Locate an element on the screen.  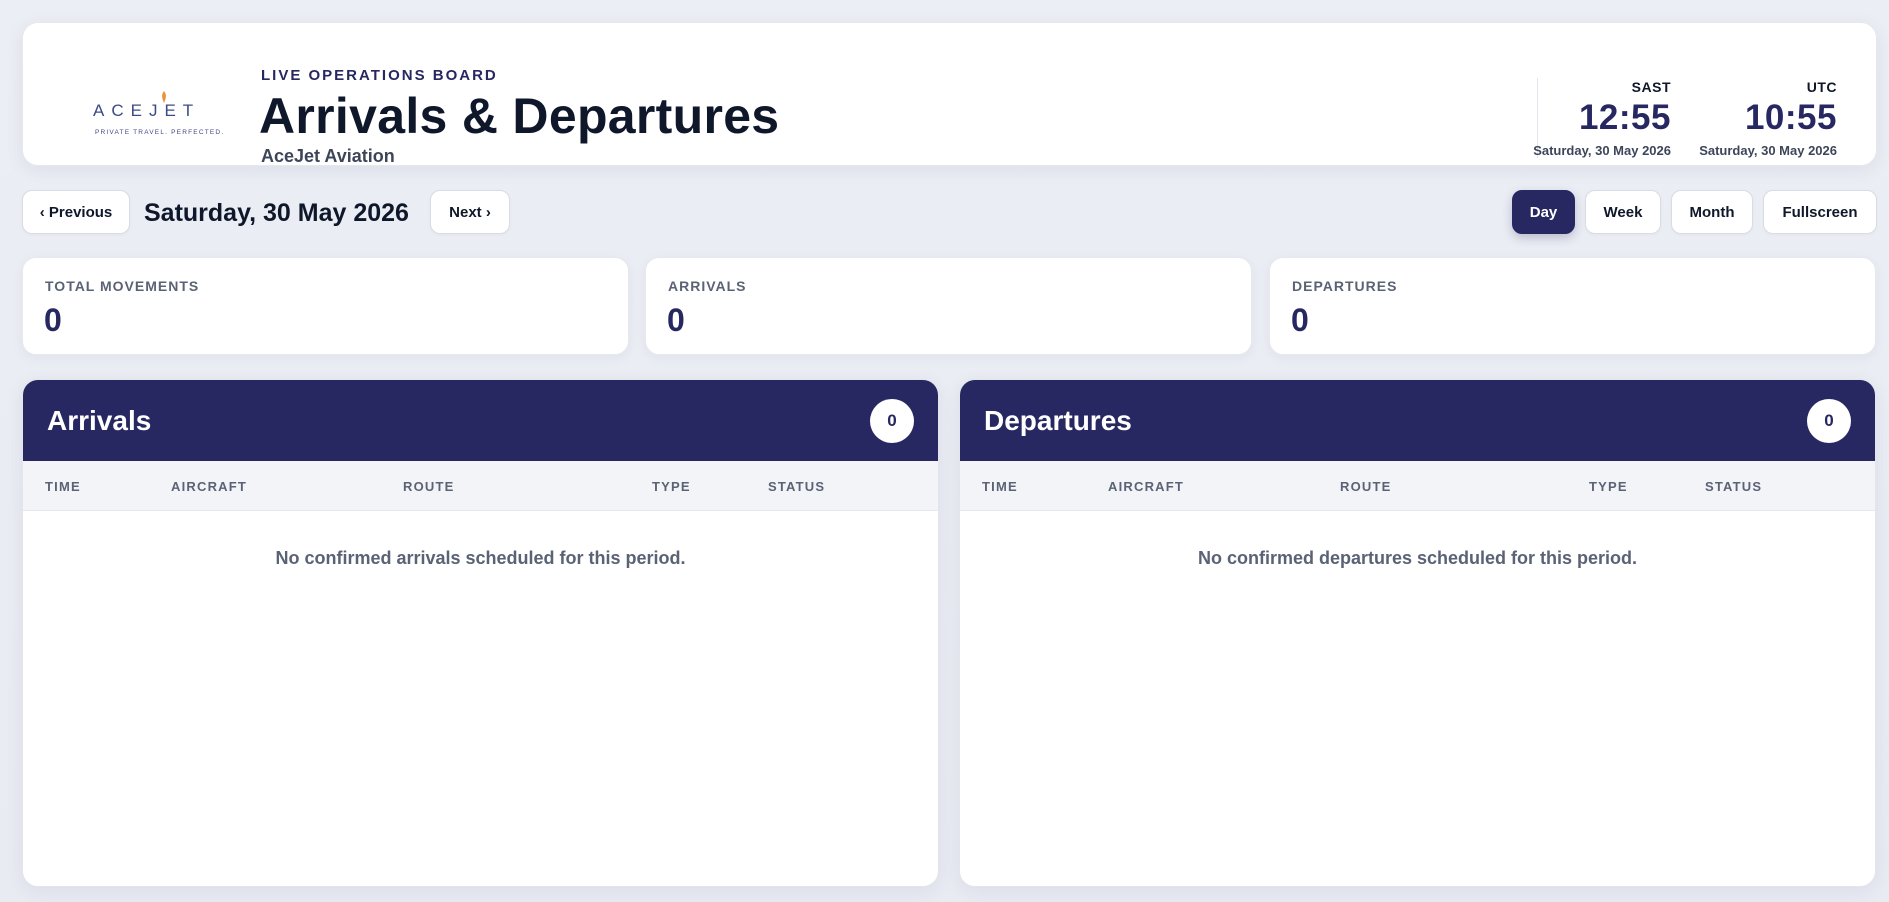
clock-time: 12:55 is located at coordinates (1624, 117).